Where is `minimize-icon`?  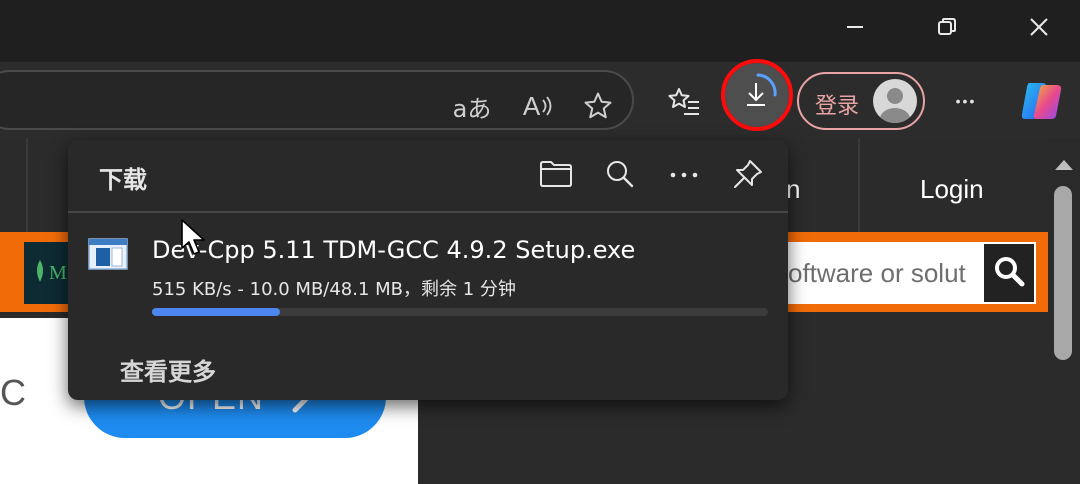
minimize-icon is located at coordinates (855, 29).